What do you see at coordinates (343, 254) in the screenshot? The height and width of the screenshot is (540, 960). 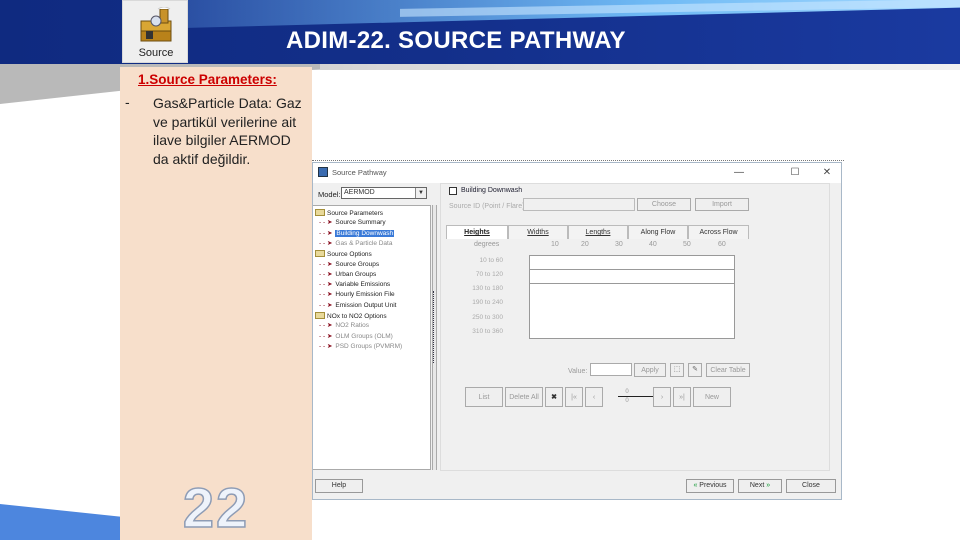 I see `tree-folder: Source Options` at bounding box center [343, 254].